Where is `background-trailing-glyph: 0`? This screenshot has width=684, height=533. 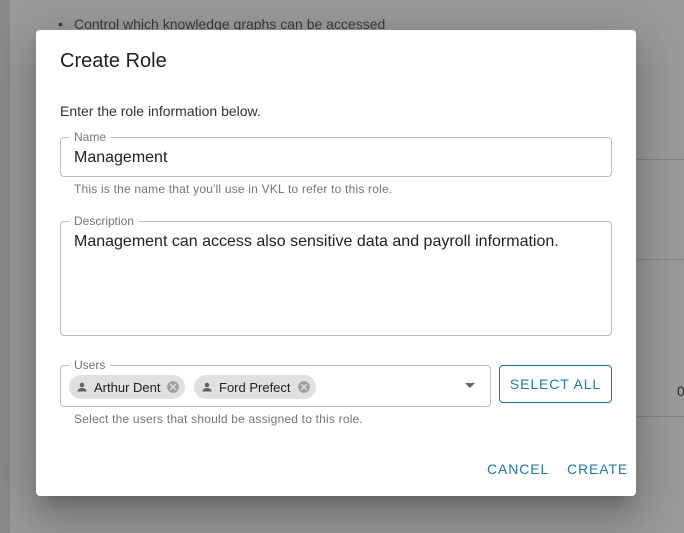
background-trailing-glyph: 0 is located at coordinates (680, 391).